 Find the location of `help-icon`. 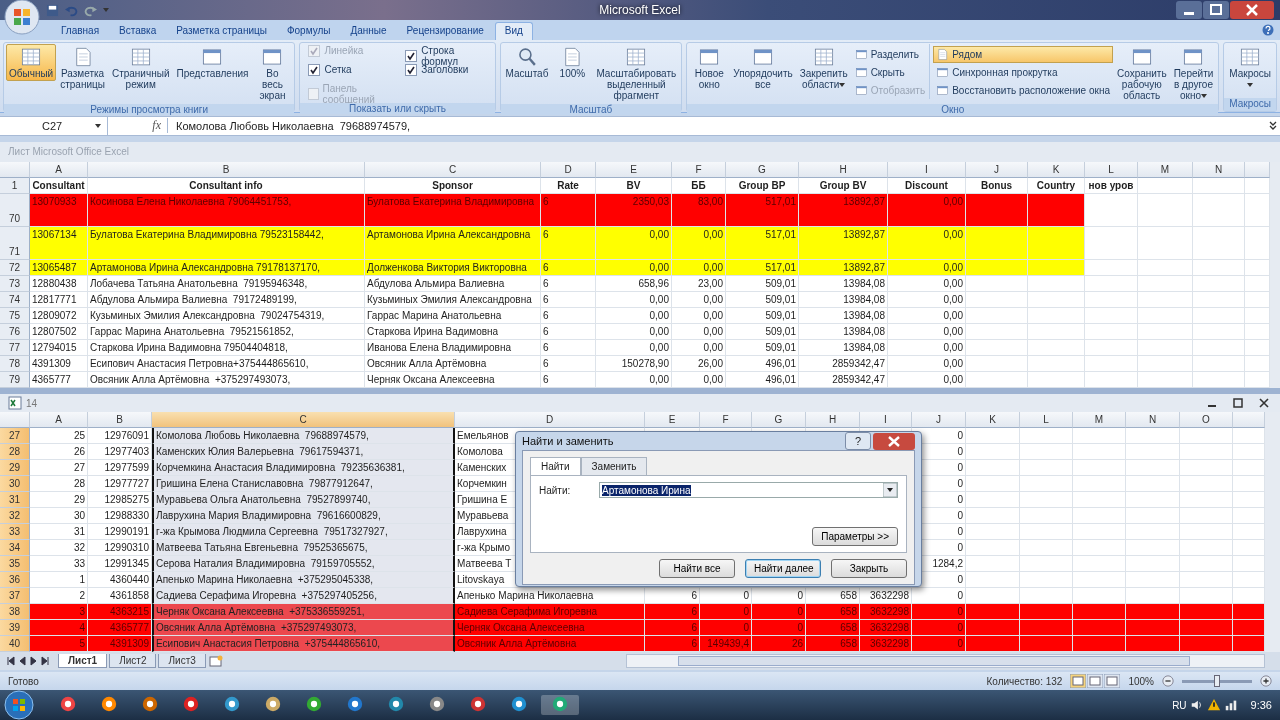

help-icon is located at coordinates (1268, 29).